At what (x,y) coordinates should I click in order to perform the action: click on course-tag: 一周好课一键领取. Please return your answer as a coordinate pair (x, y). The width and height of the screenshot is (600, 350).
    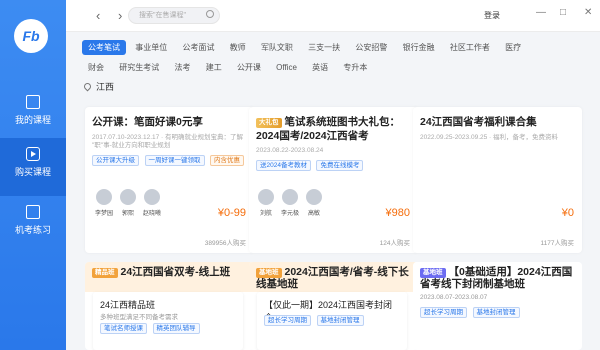
    Looking at the image, I should click on (174, 160).